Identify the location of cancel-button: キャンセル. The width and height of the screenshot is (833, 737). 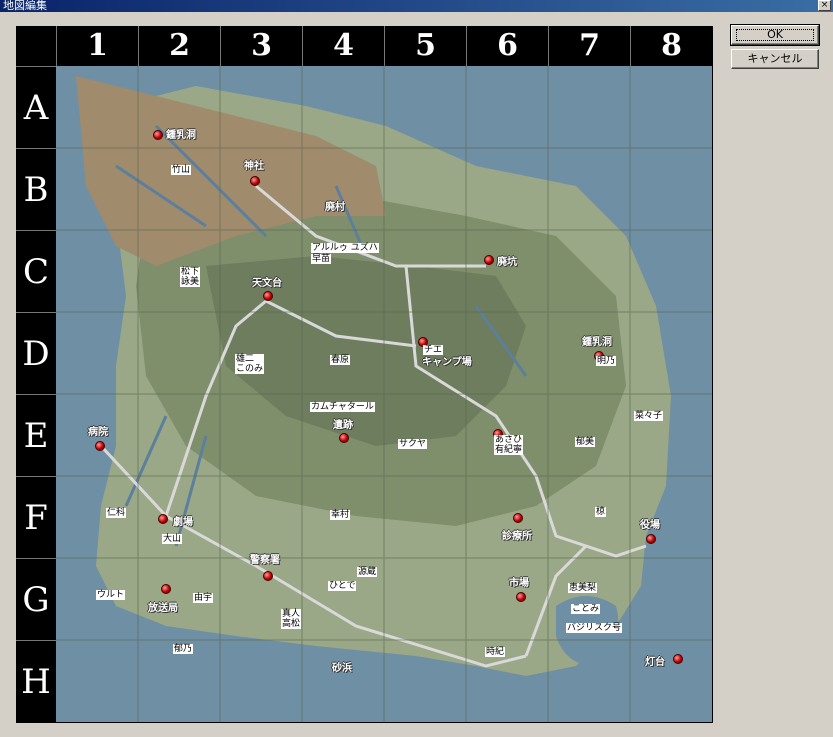
(775, 59).